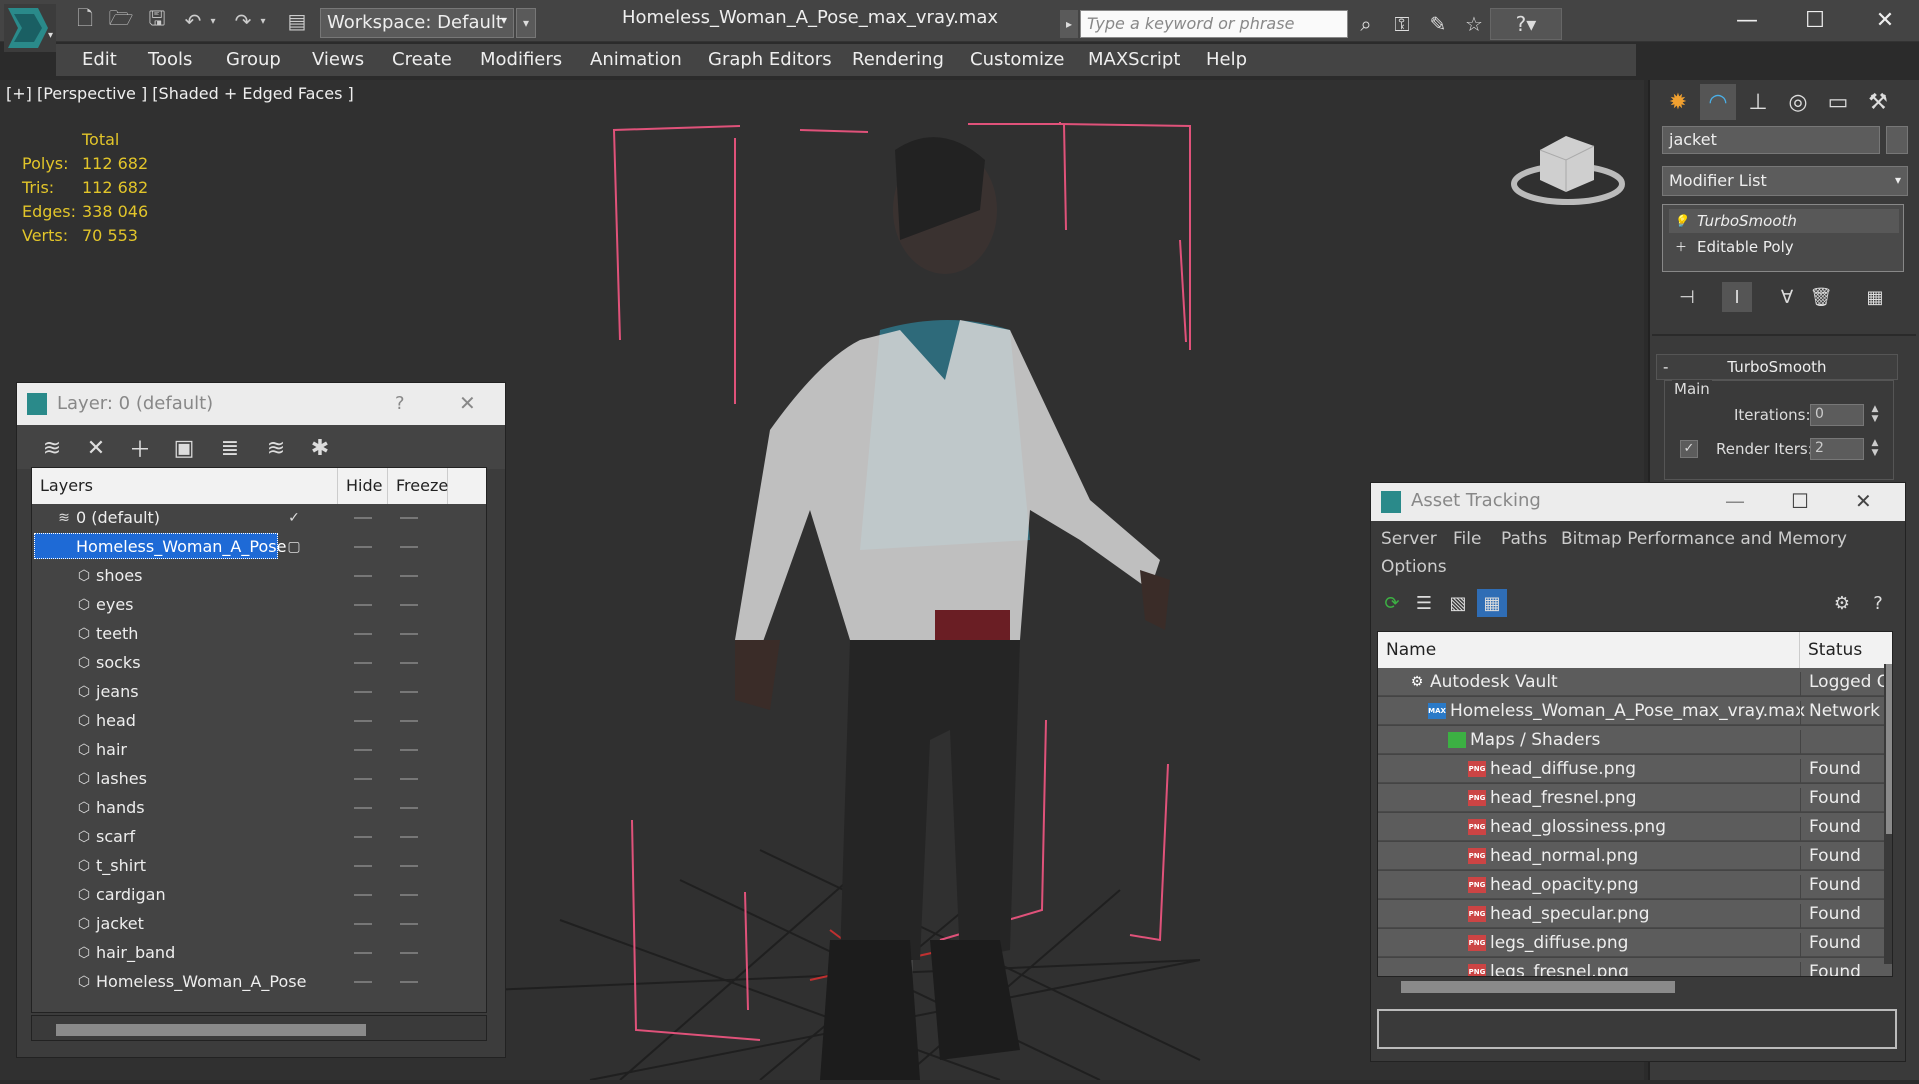 This screenshot has width=1919, height=1084. What do you see at coordinates (1366, 24) in the screenshot?
I see `binoculars-icon: ⌕` at bounding box center [1366, 24].